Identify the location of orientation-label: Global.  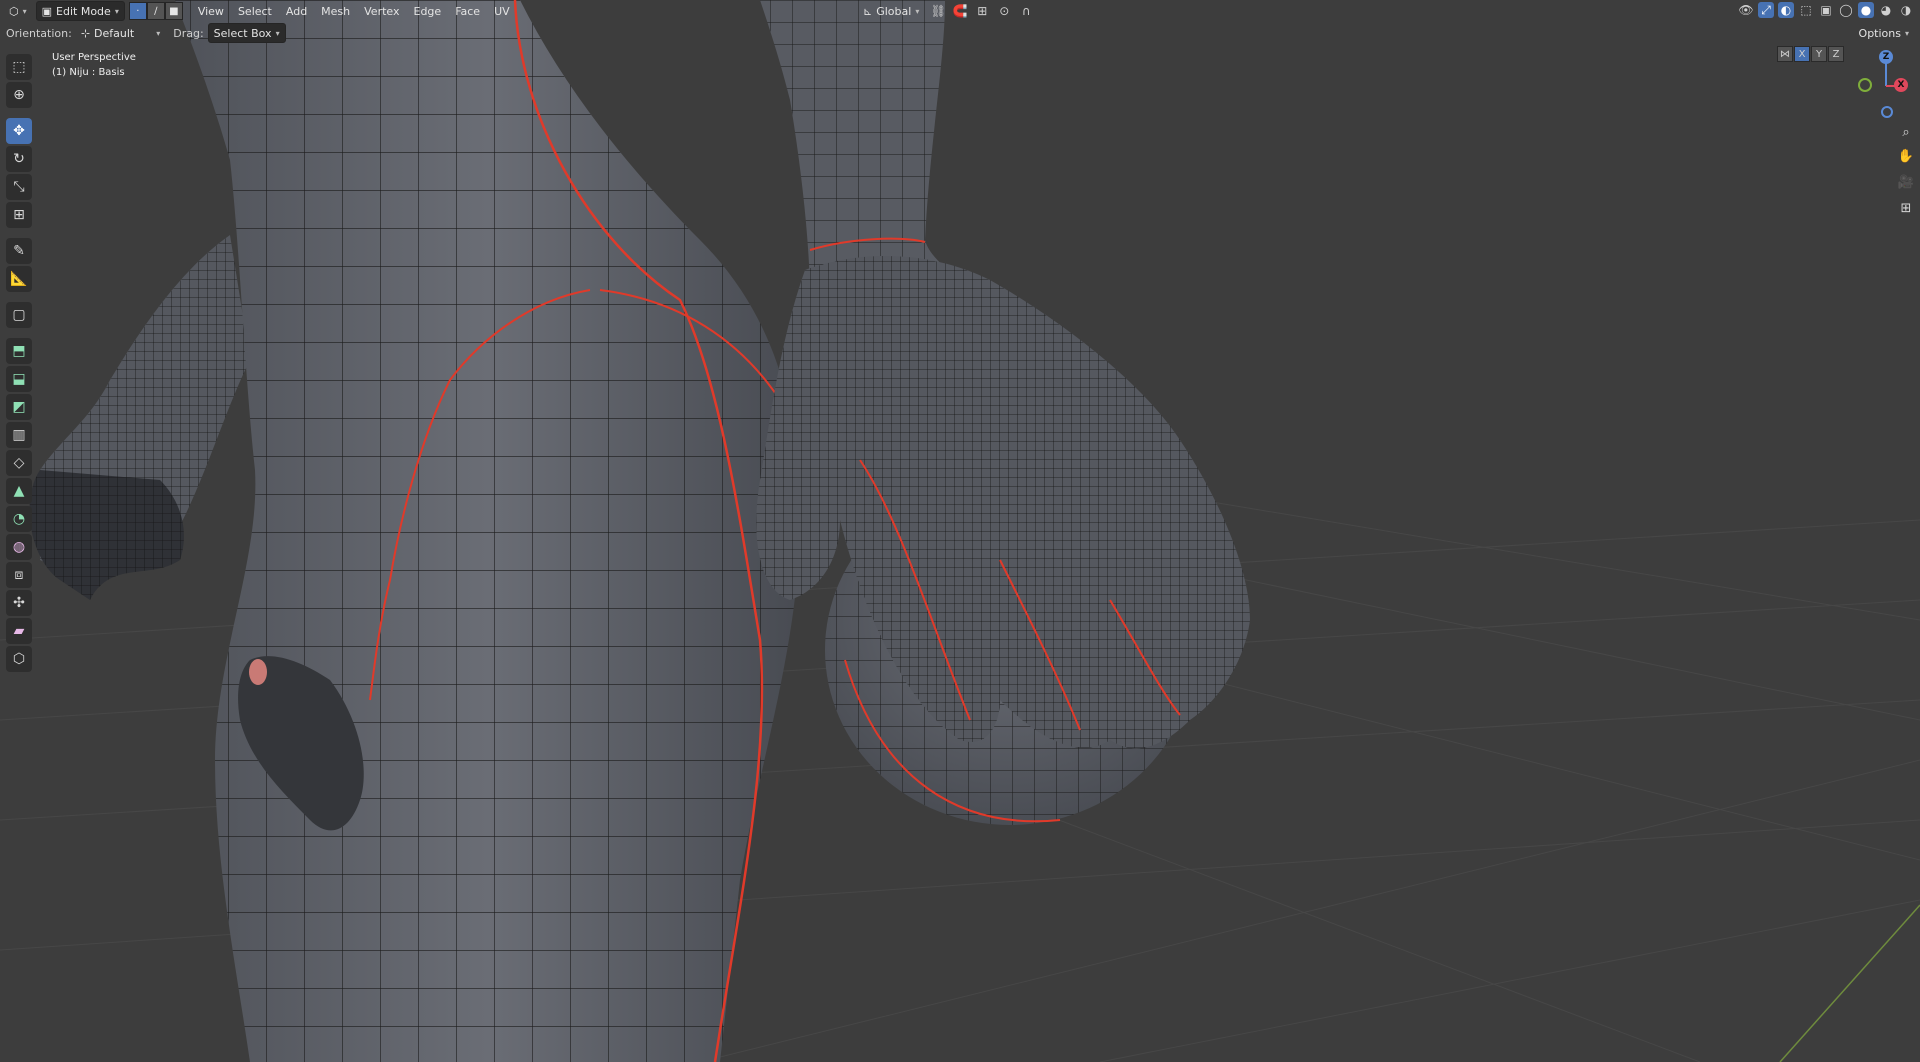
(894, 11).